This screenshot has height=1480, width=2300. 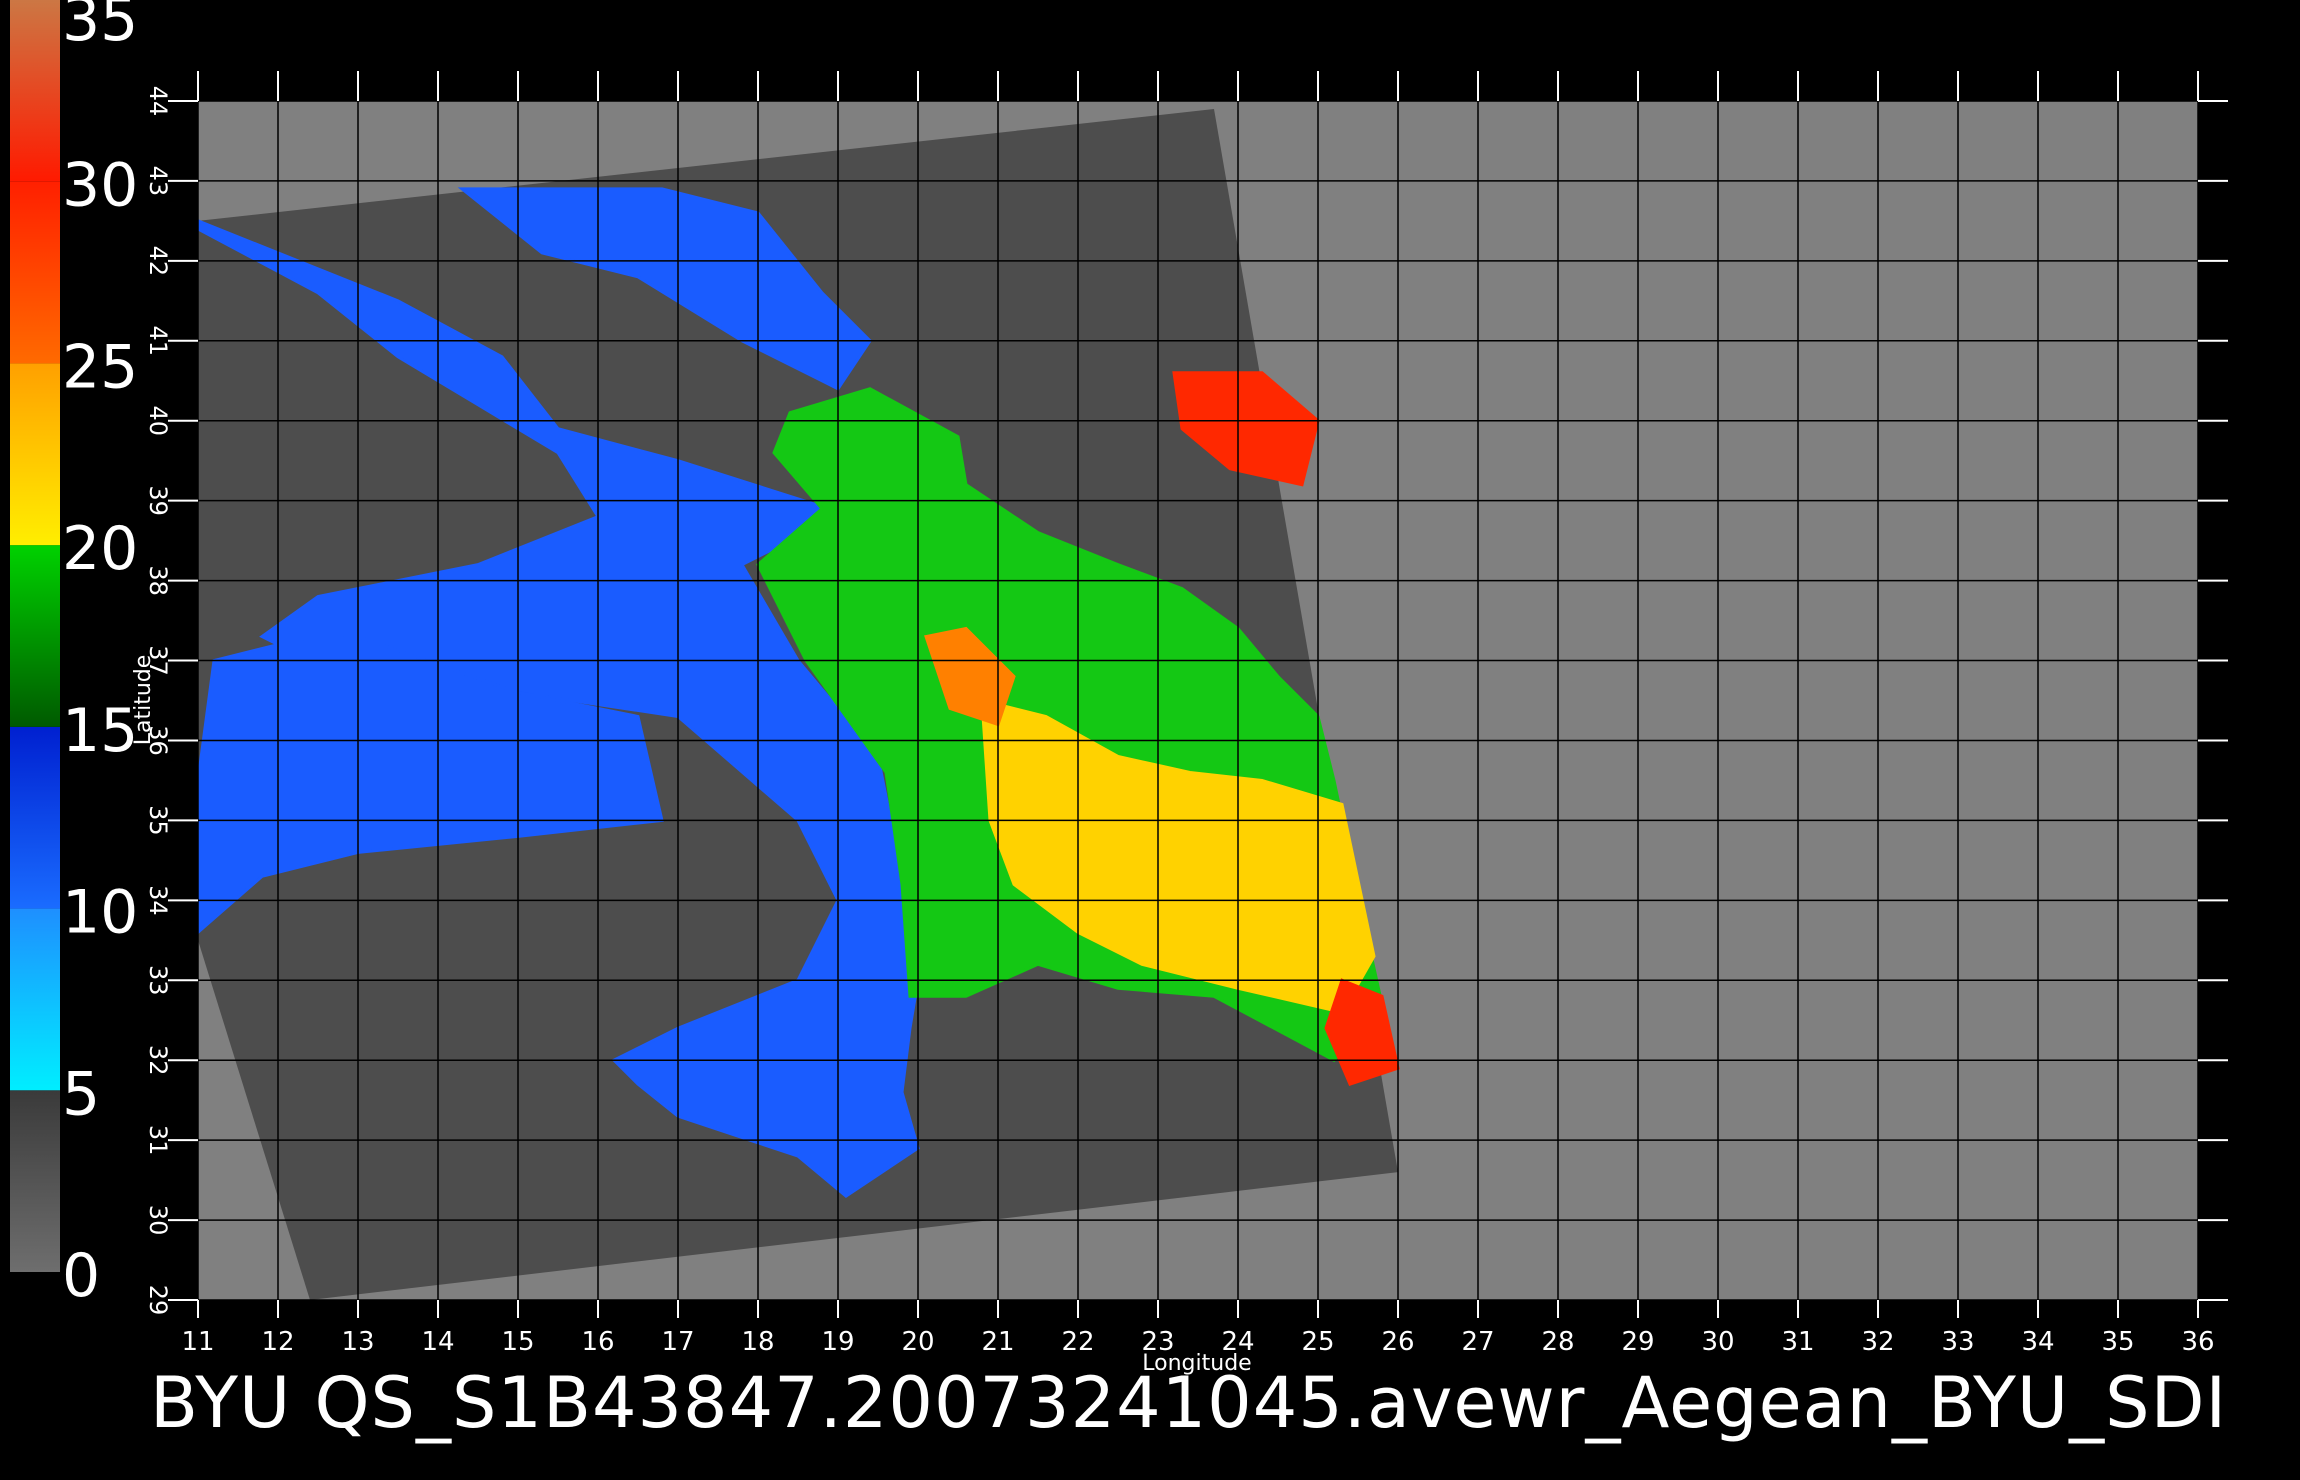 What do you see at coordinates (158, 101) in the screenshot?
I see `lat-tick-label: 44` at bounding box center [158, 101].